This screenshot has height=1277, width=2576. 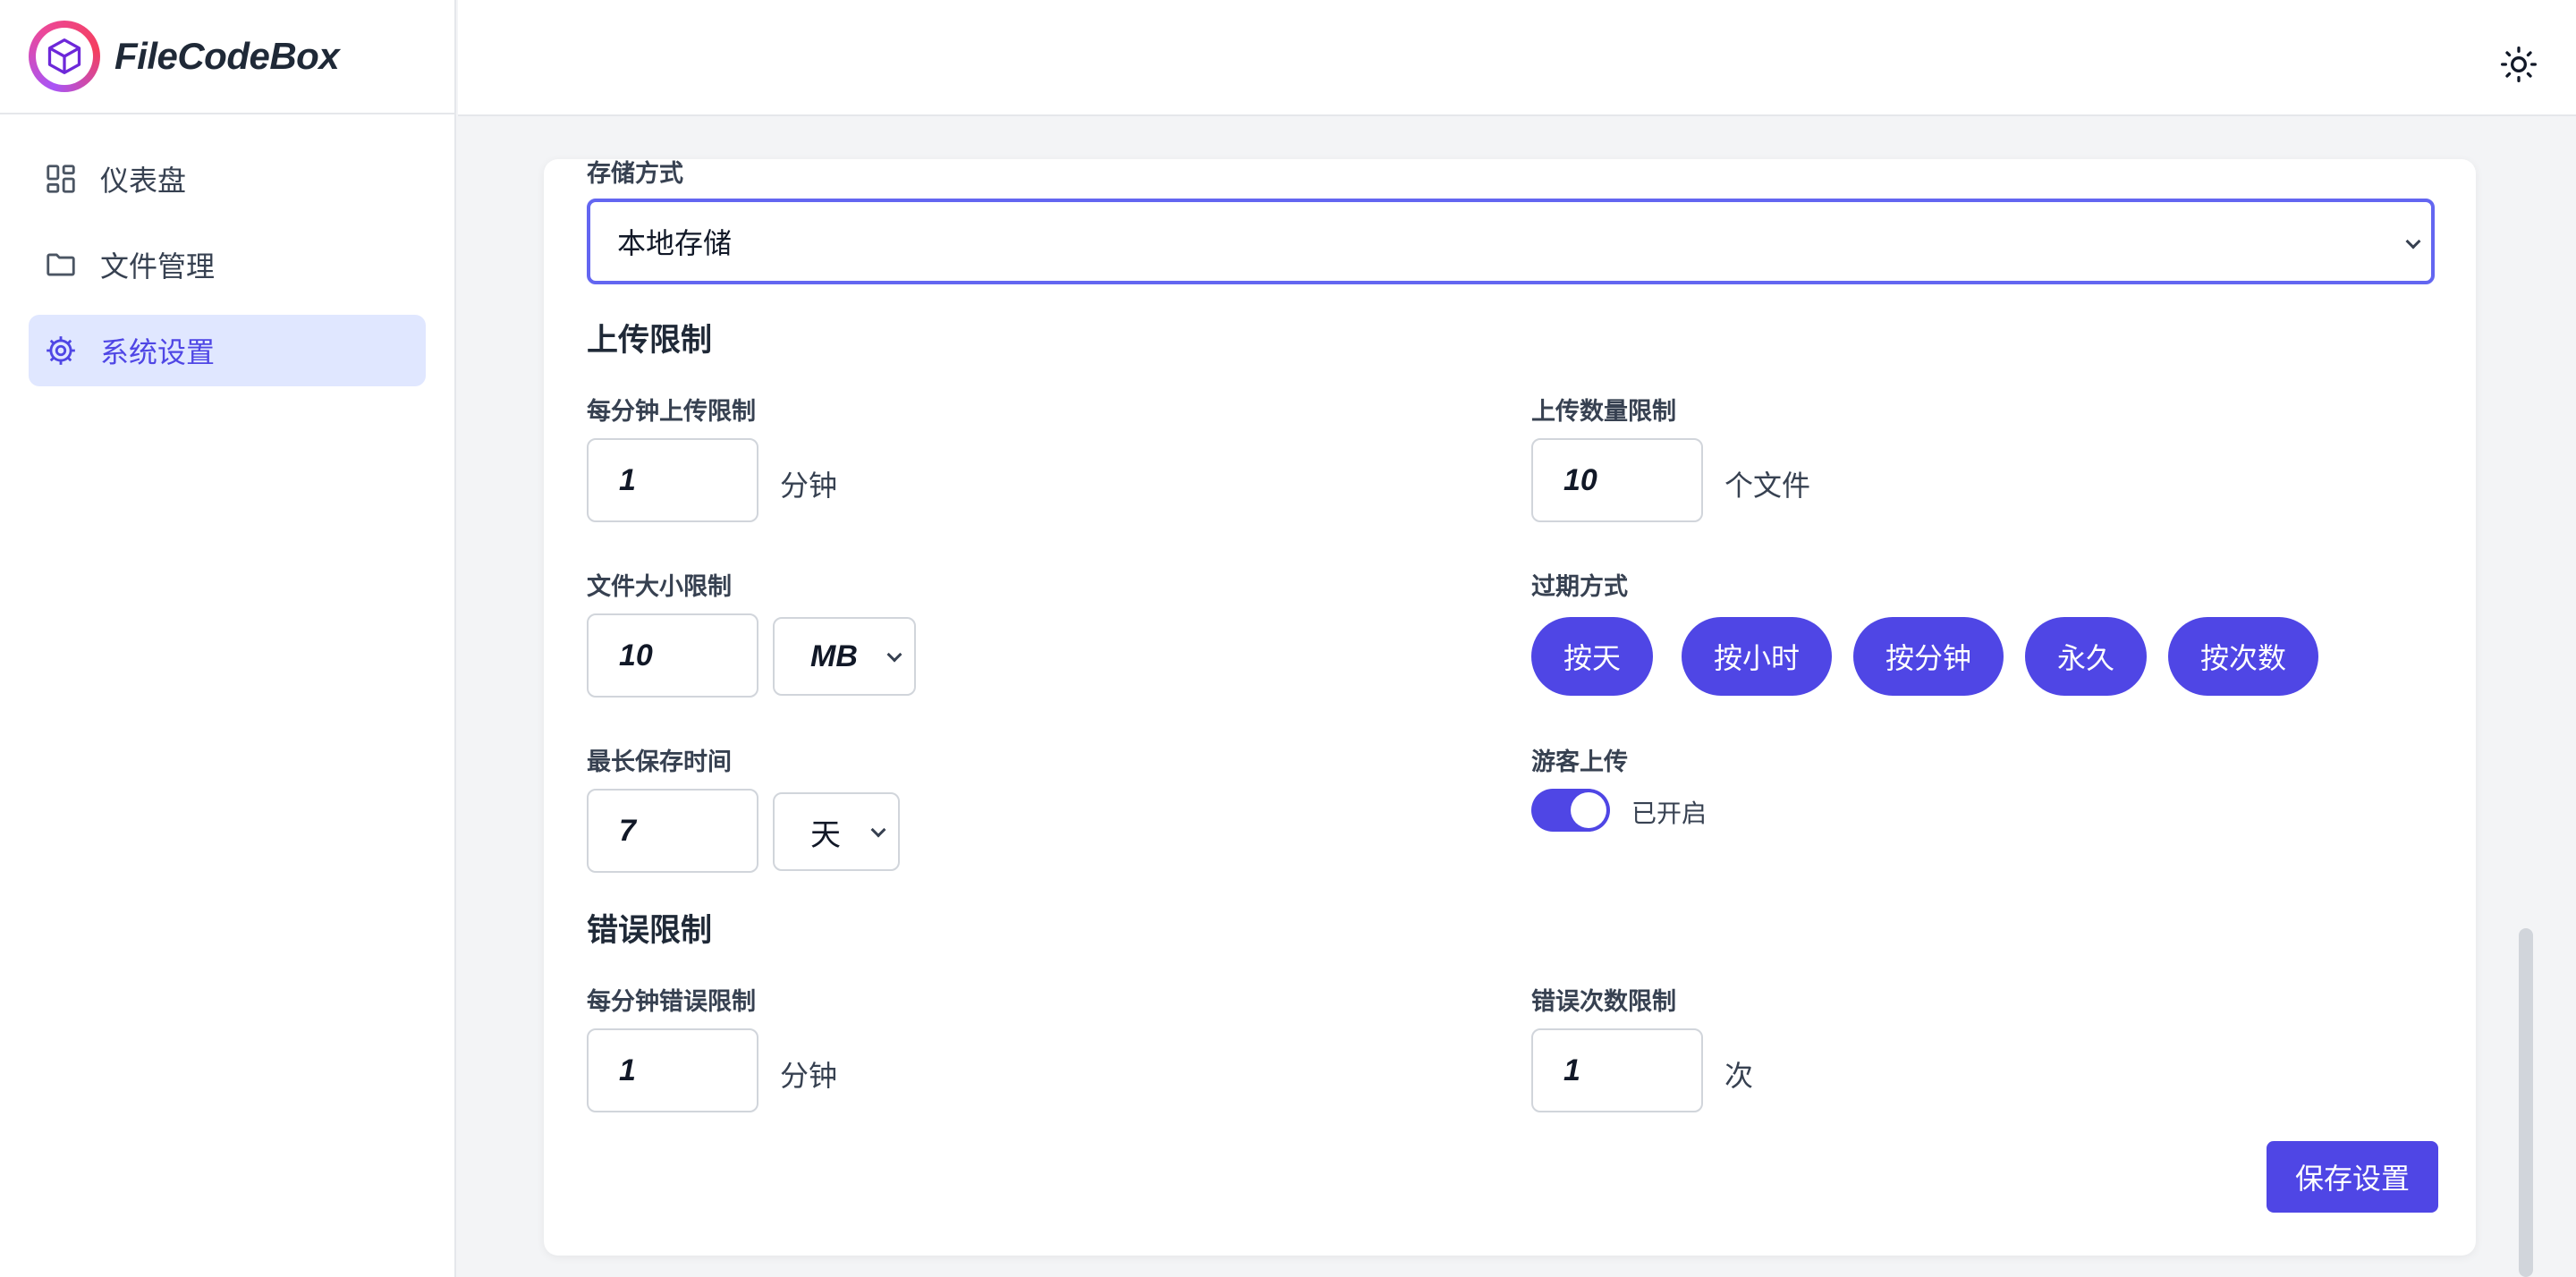 What do you see at coordinates (2526, 1102) in the screenshot?
I see `scrollbar` at bounding box center [2526, 1102].